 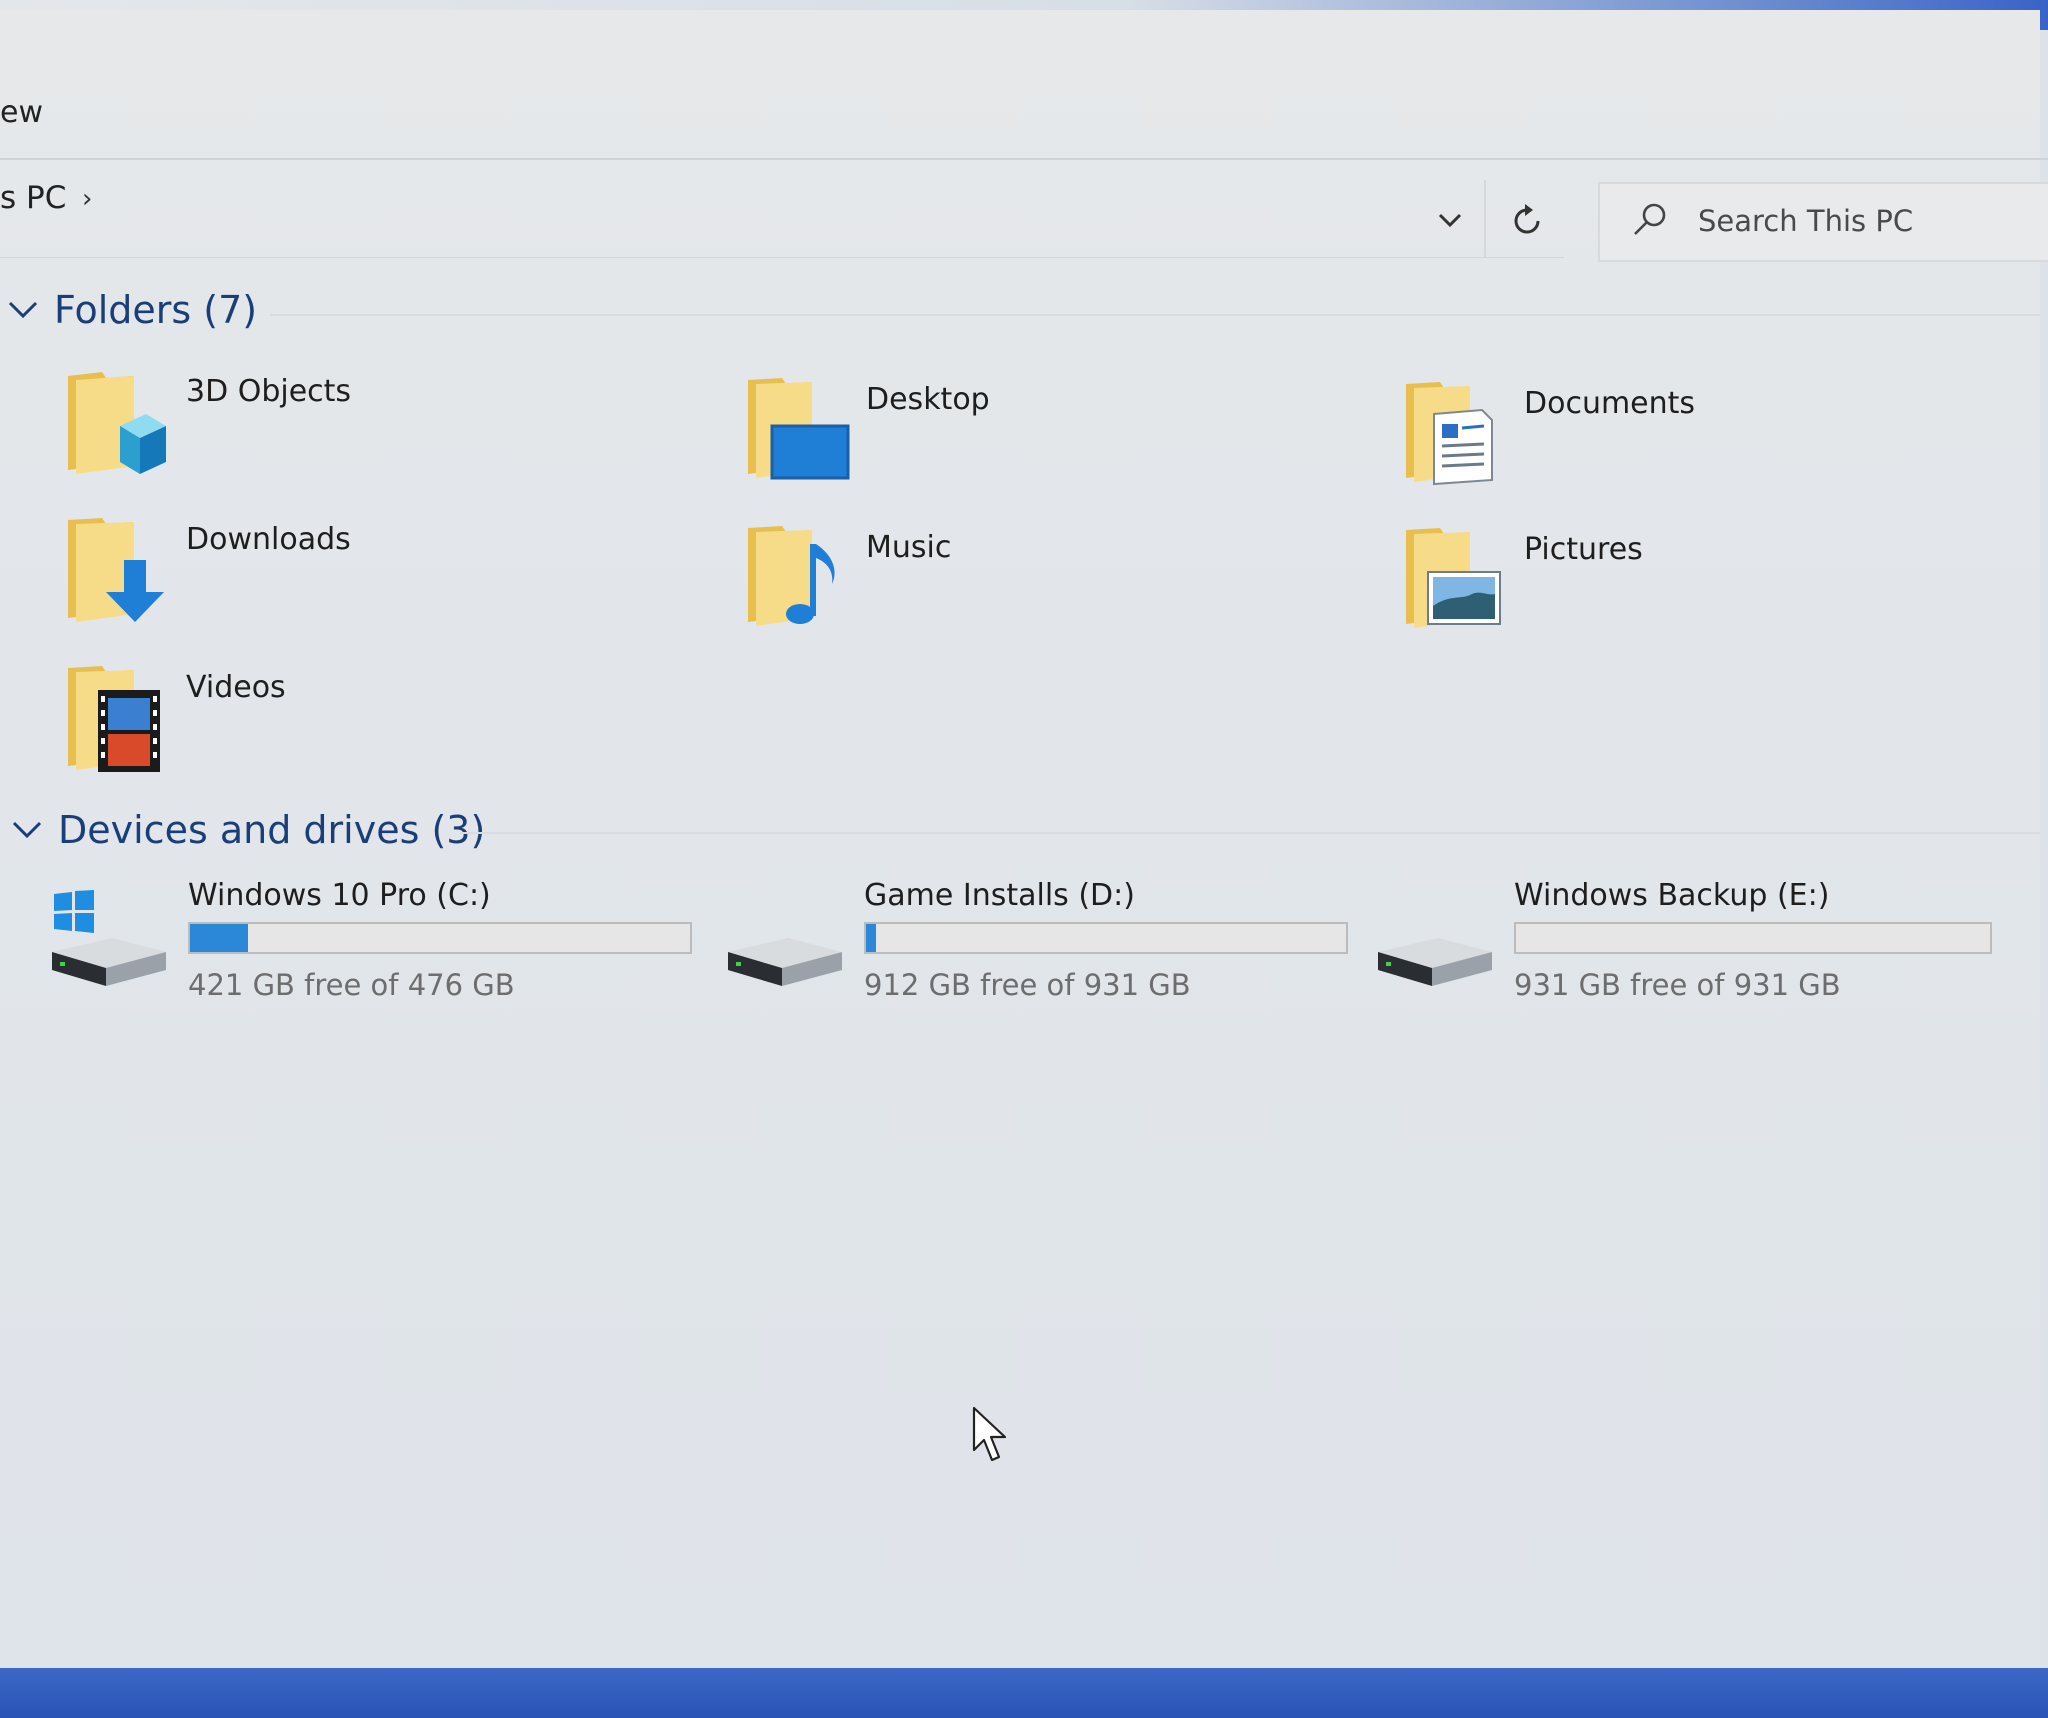 What do you see at coordinates (372, 431) in the screenshot?
I see `folder-3d-objects: 3D Objects` at bounding box center [372, 431].